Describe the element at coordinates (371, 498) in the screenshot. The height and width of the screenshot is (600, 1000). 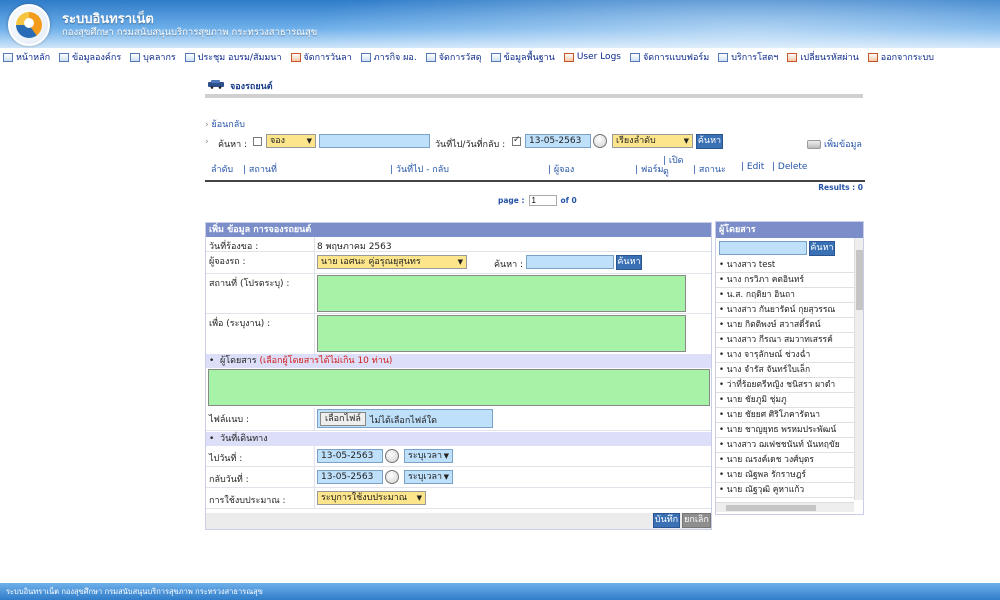
I see `budget-select: ระบุการใช้งบประมาณ ▼` at that location.